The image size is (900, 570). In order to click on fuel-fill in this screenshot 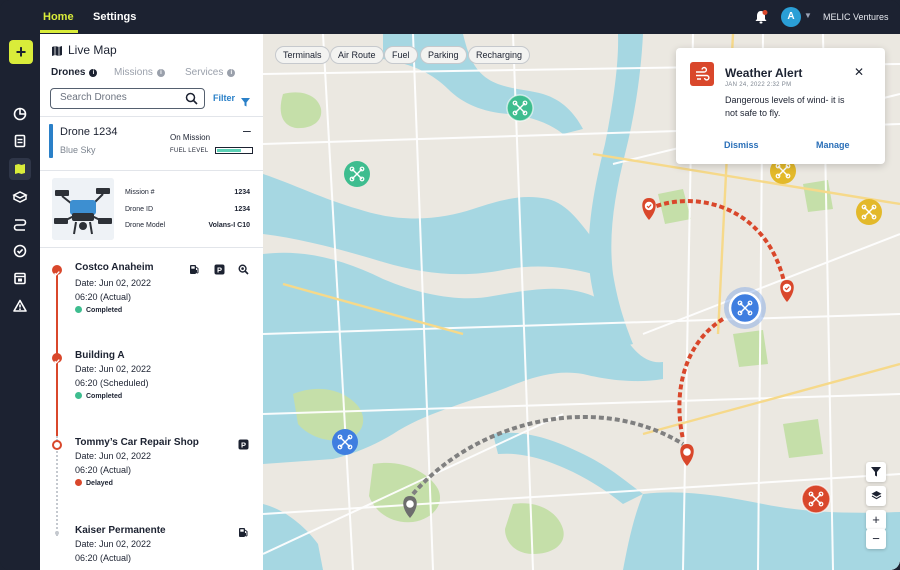, I will do `click(229, 150)`.